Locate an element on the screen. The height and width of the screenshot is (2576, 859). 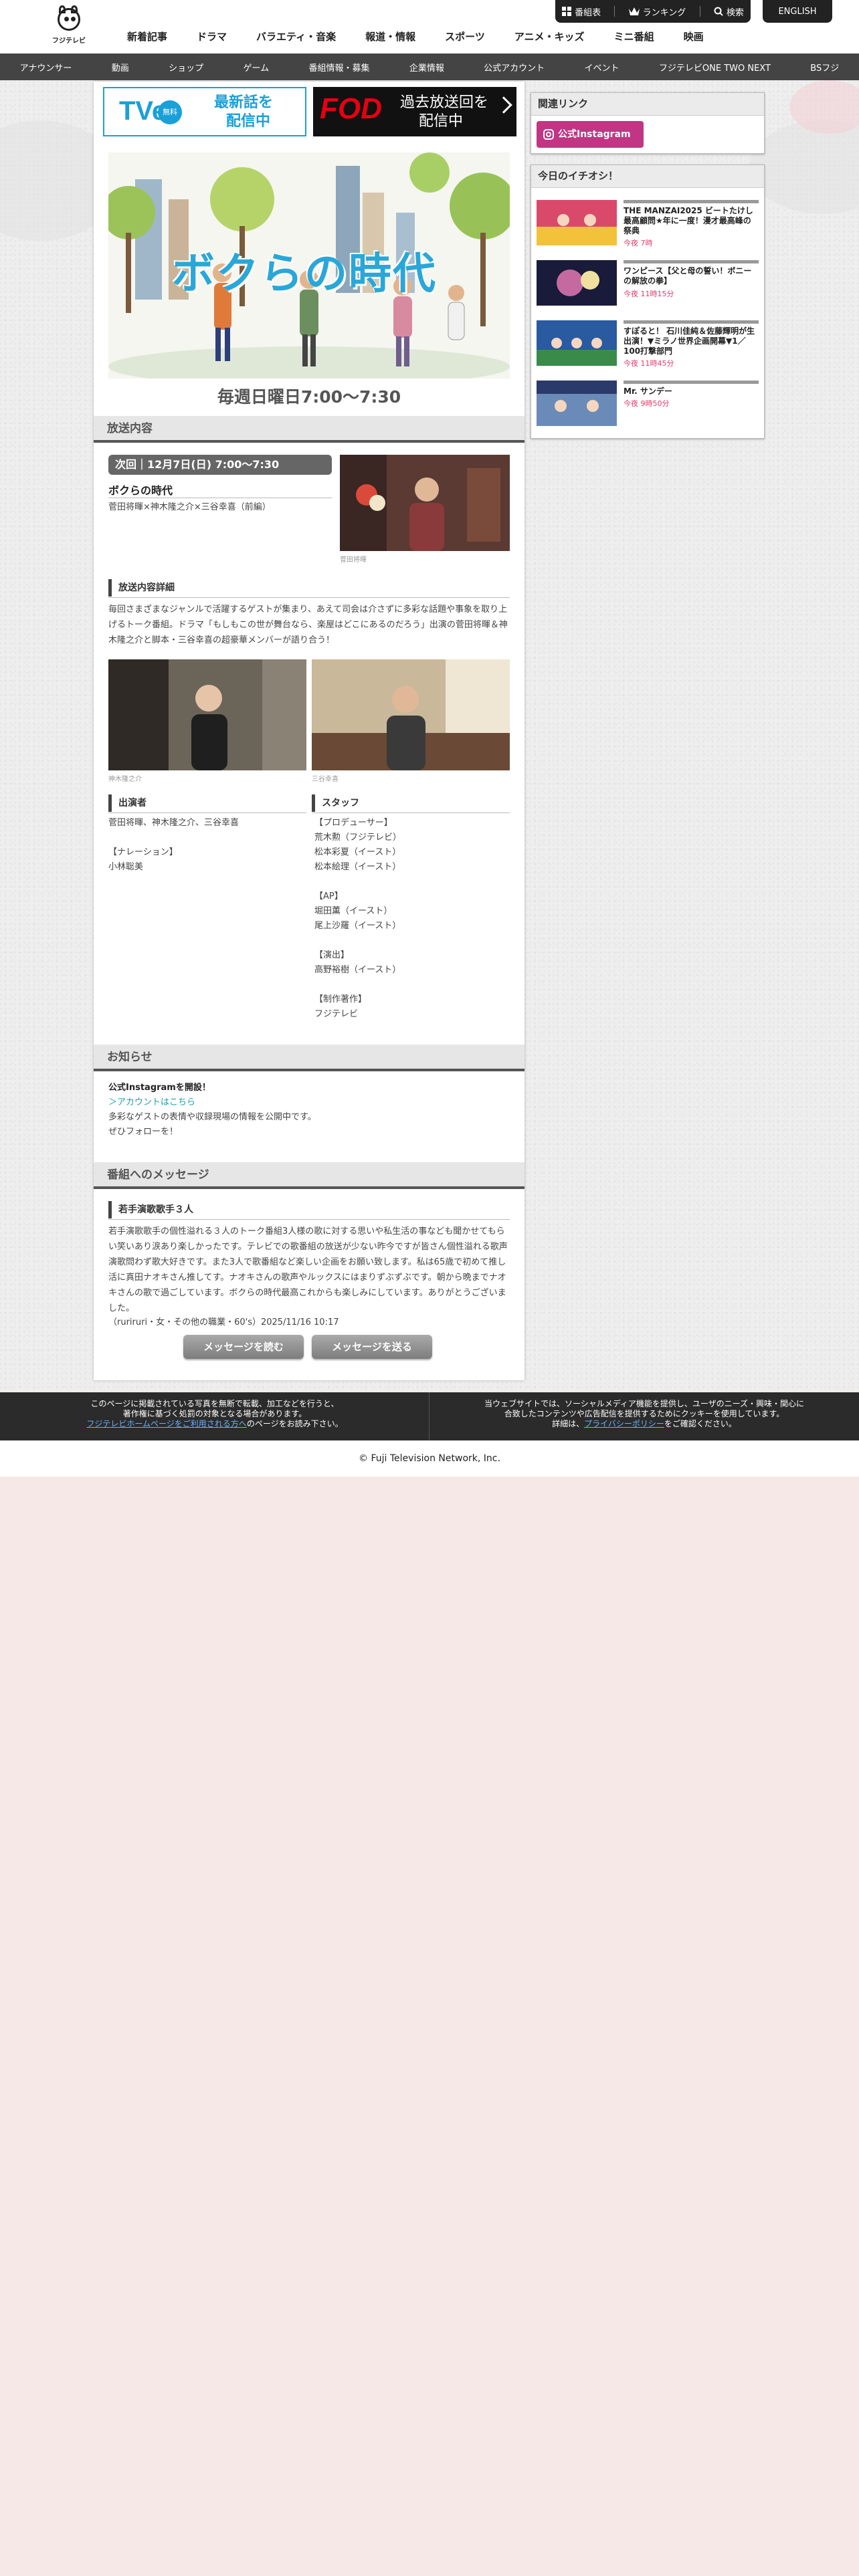
staff-heading: スタッフ is located at coordinates (411, 804).